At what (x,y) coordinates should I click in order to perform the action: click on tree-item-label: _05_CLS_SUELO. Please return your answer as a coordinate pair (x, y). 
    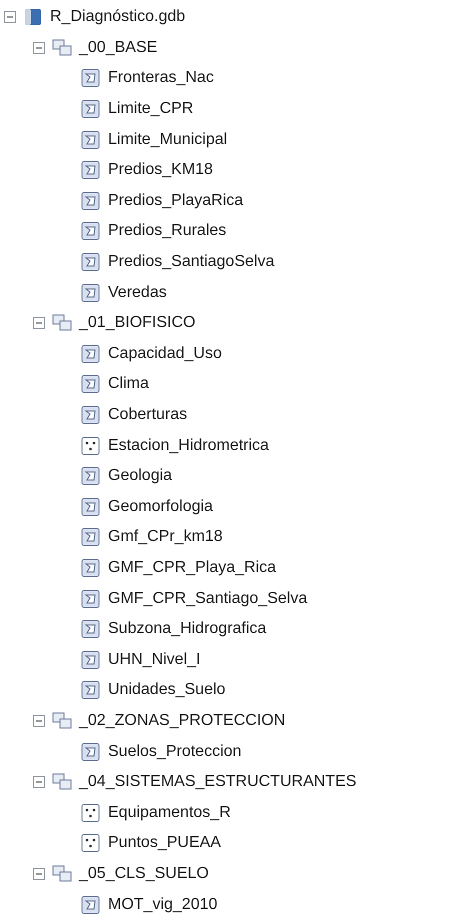
    Looking at the image, I should click on (144, 873).